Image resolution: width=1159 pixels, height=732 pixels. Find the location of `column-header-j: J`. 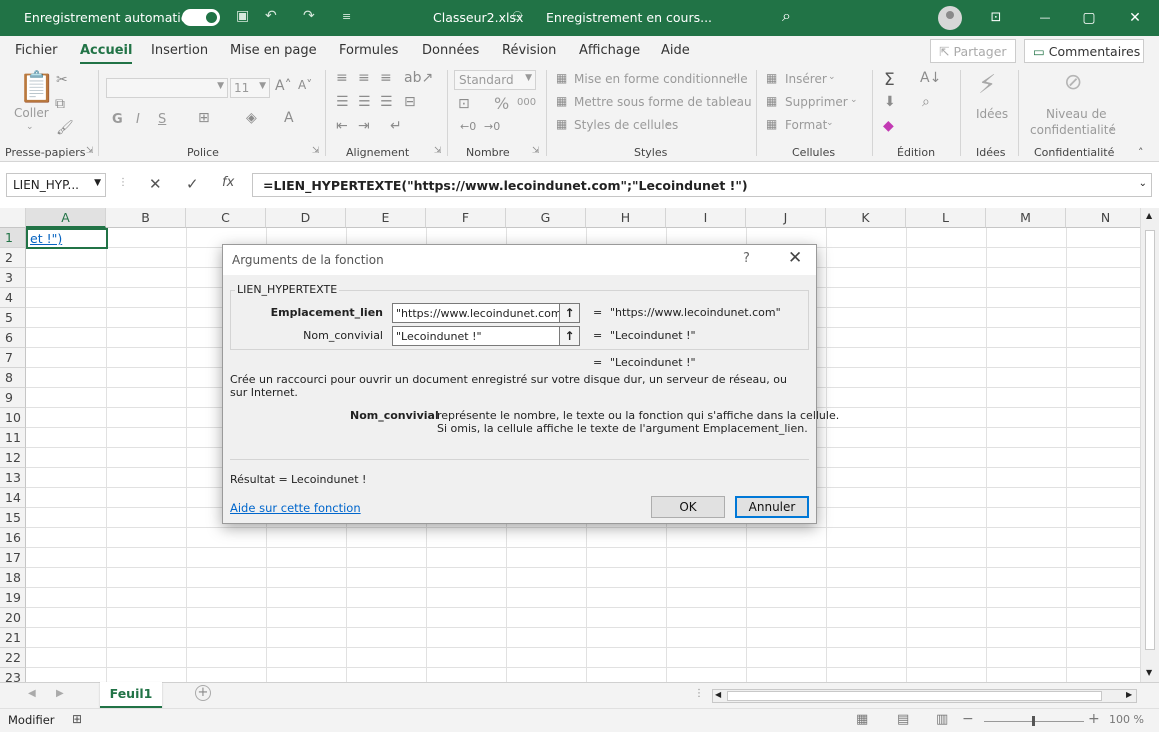

column-header-j: J is located at coordinates (786, 218).